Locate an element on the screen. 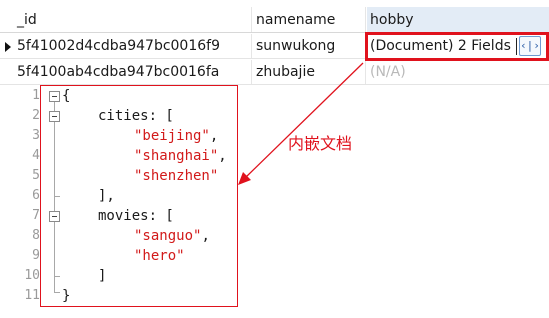 This screenshot has height=318, width=549. code-line: { is located at coordinates (66, 96).